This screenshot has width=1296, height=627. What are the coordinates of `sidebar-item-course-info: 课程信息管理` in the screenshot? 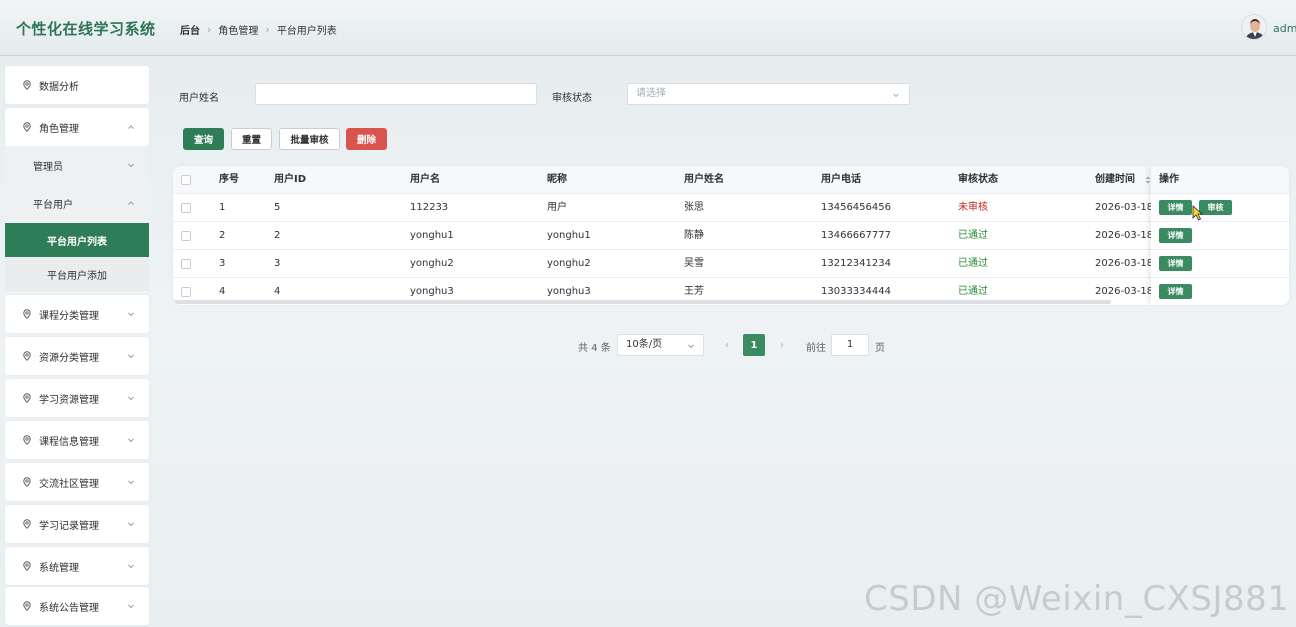 It's located at (77, 440).